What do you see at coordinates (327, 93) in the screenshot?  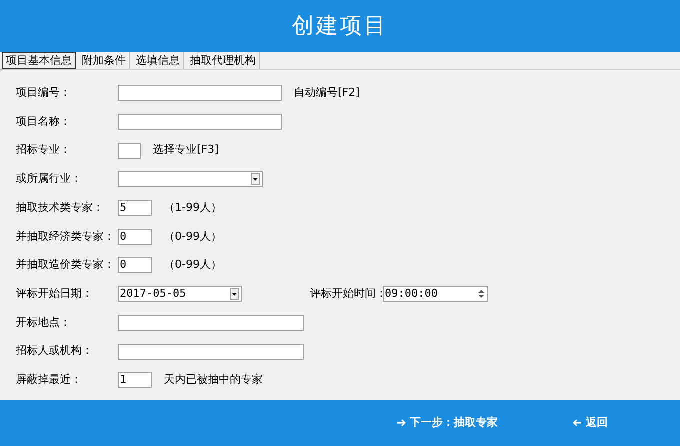 I see `field-note: 自动编号[F2]` at bounding box center [327, 93].